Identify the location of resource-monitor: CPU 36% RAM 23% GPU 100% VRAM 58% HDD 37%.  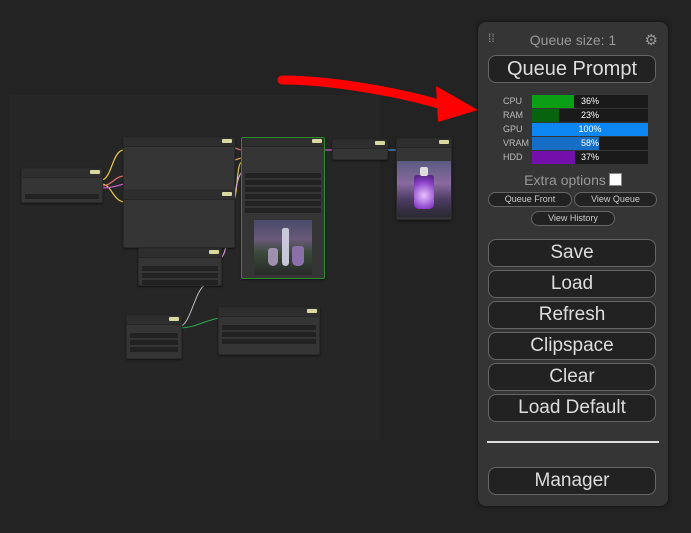
(576, 130).